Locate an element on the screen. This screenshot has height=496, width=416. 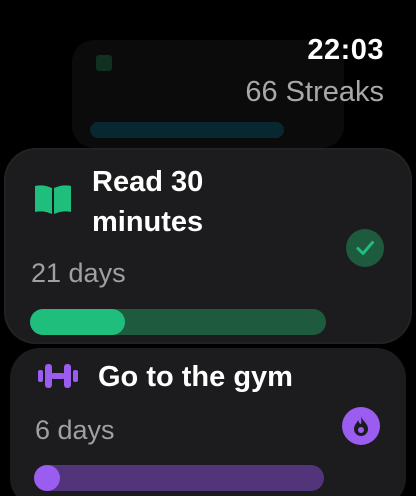
streak-days: 6 days is located at coordinates (75, 430).